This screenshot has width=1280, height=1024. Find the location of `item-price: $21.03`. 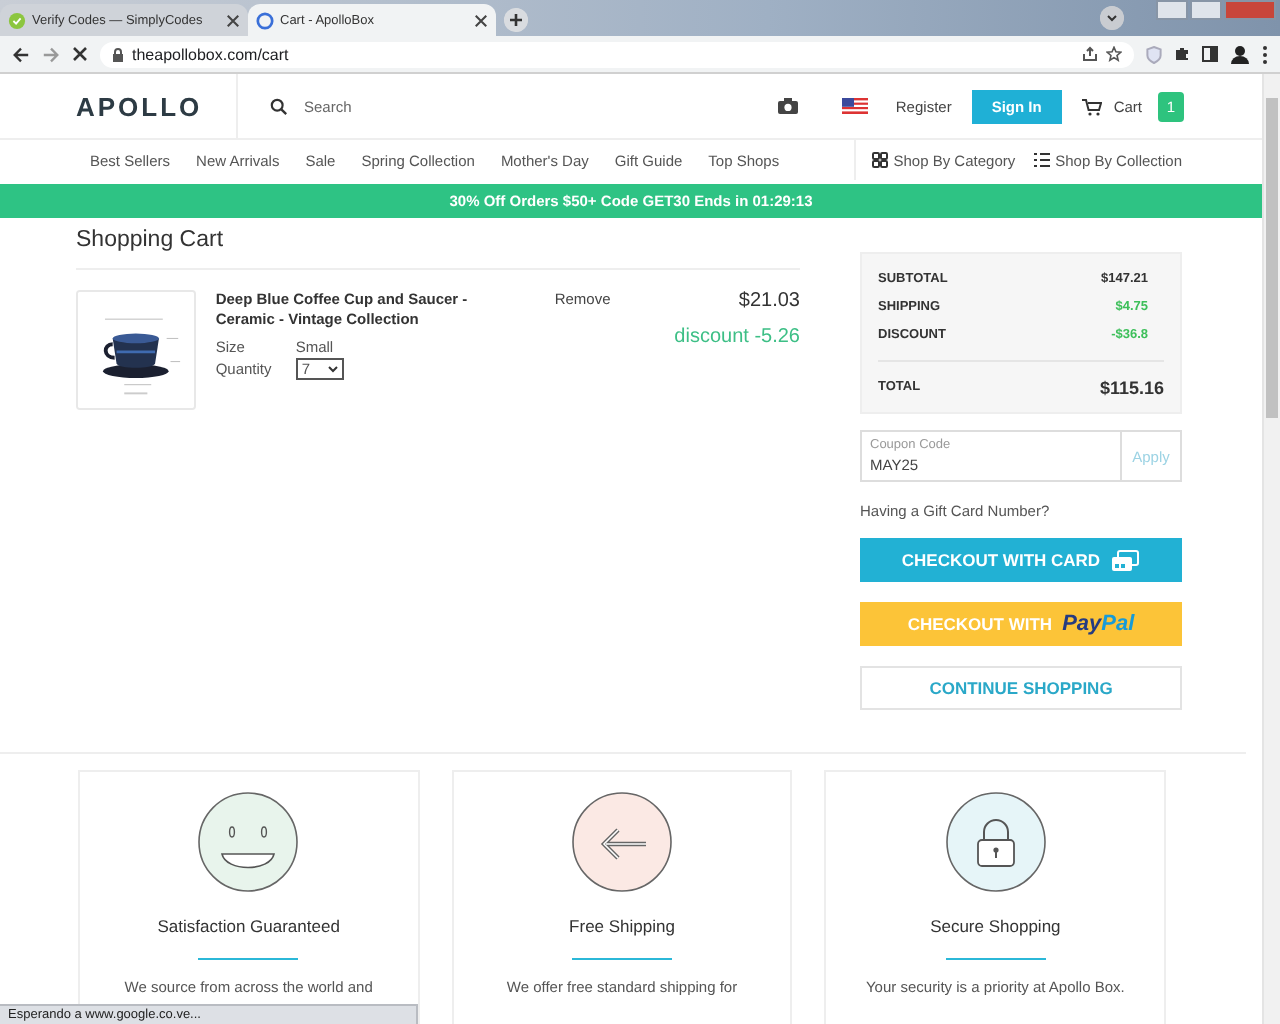

item-price: $21.03 is located at coordinates (769, 301).